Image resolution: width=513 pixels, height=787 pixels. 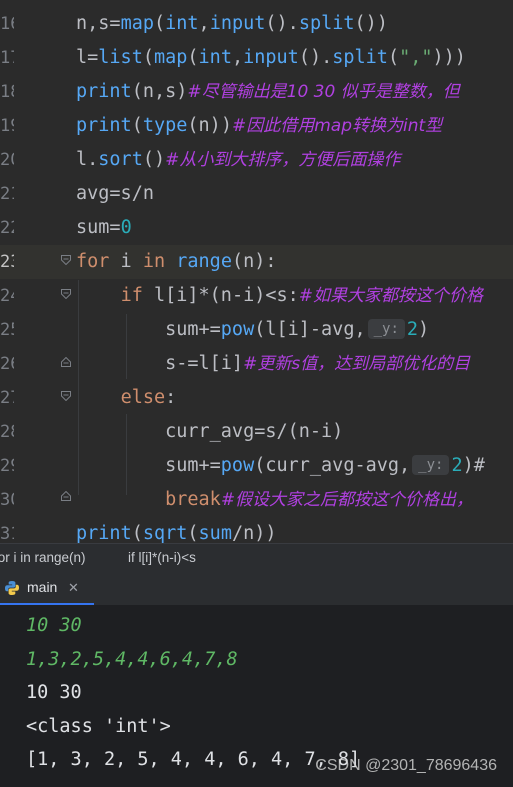 What do you see at coordinates (120, 57) in the screenshot?
I see `code-token: list` at bounding box center [120, 57].